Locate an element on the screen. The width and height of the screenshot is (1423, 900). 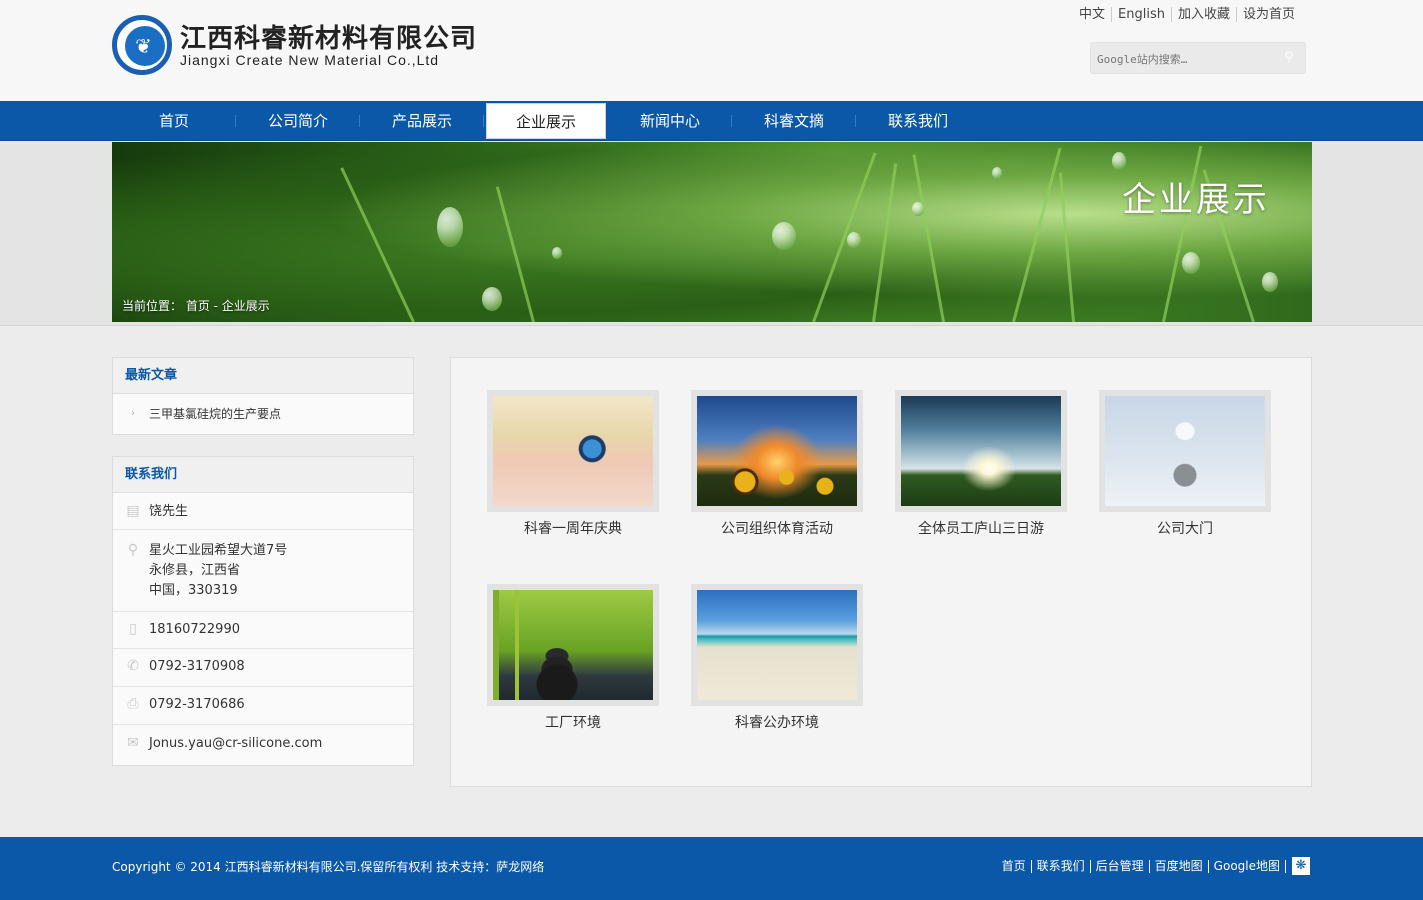
link-english: English is located at coordinates (1141, 14).